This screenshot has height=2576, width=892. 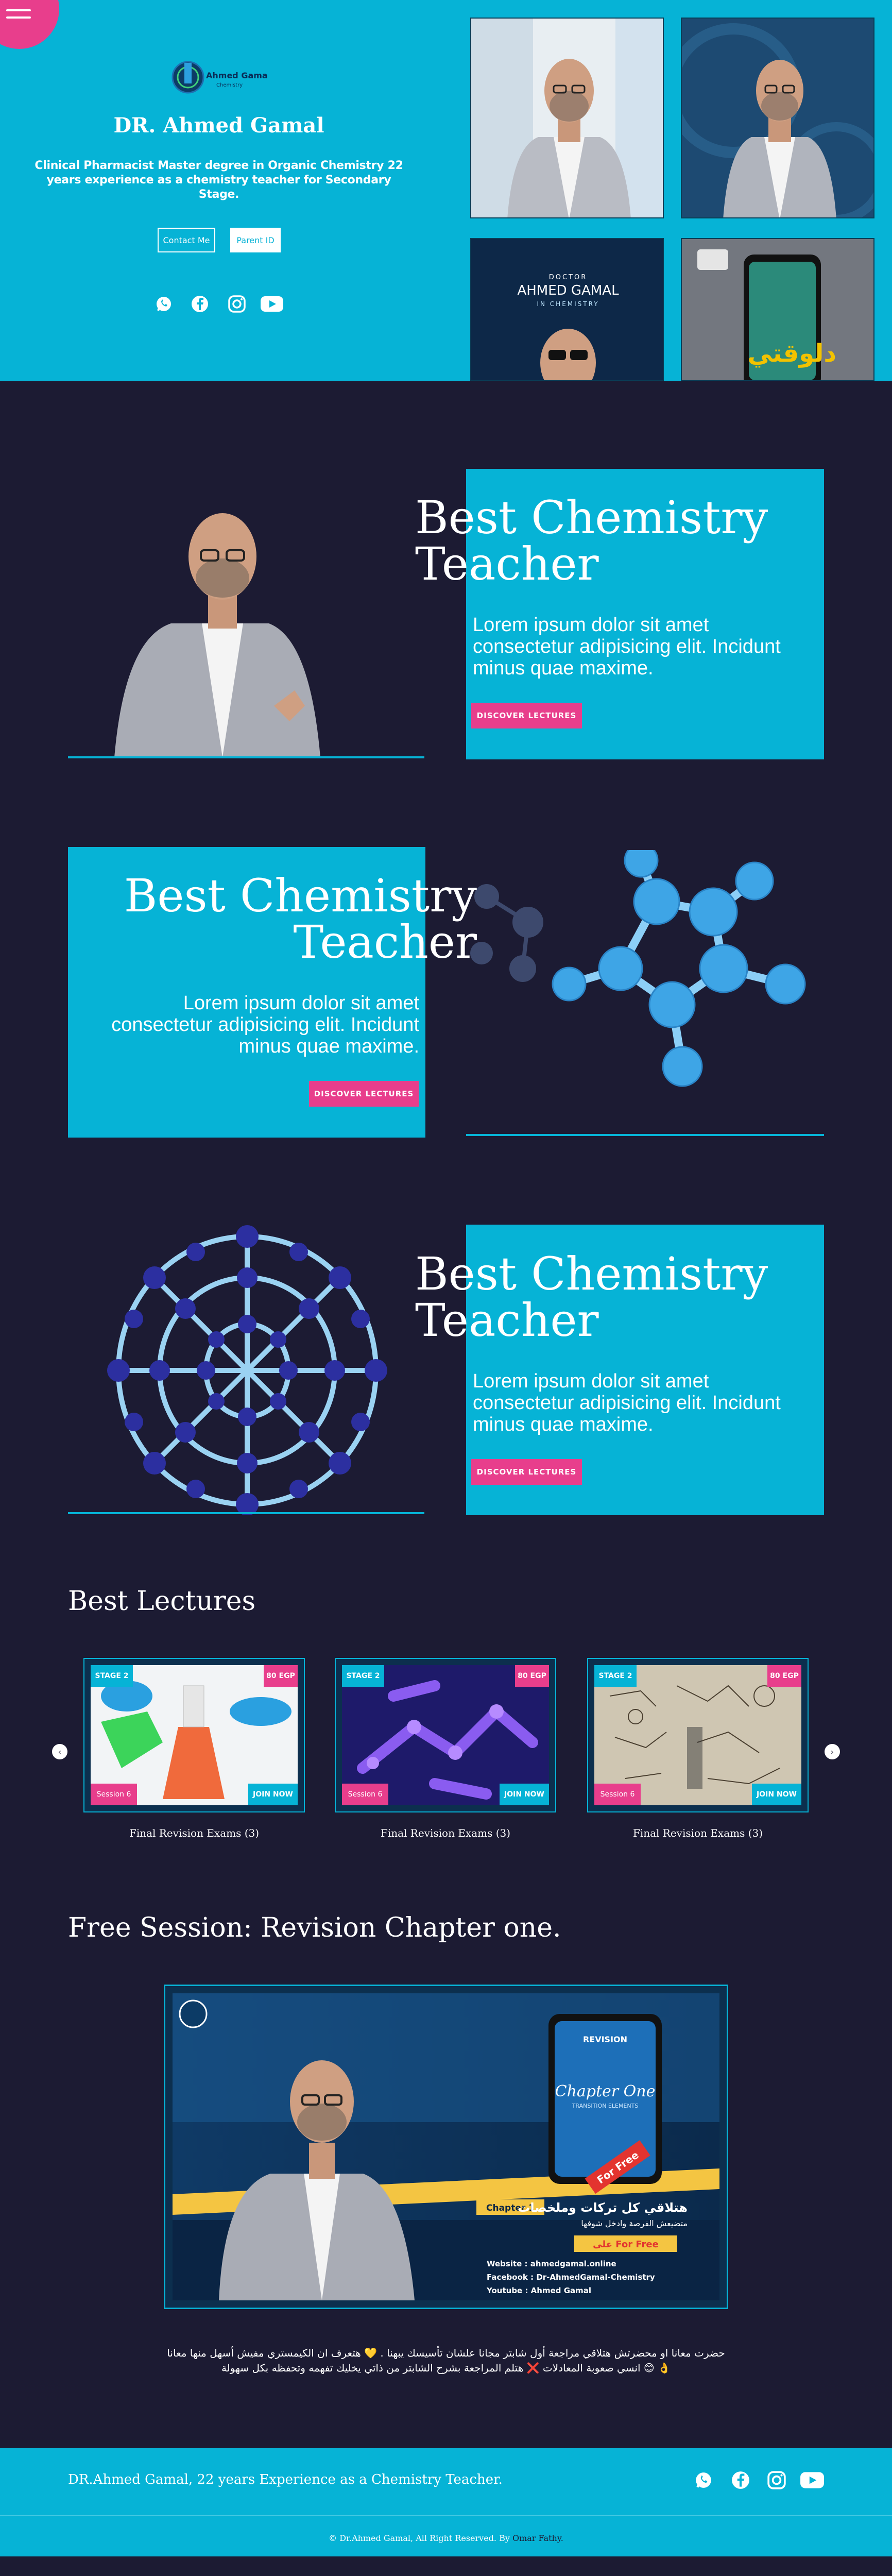 I want to click on thumb3-line2: AHMED GAMAL, so click(x=568, y=290).